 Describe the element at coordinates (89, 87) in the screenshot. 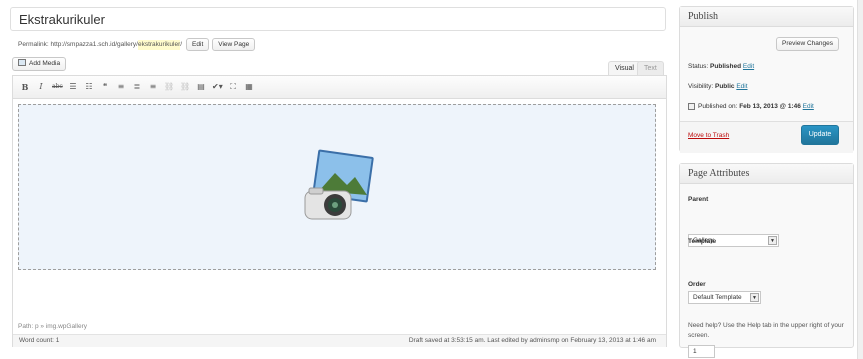

I see `numbered-list-icon: ☷` at that location.